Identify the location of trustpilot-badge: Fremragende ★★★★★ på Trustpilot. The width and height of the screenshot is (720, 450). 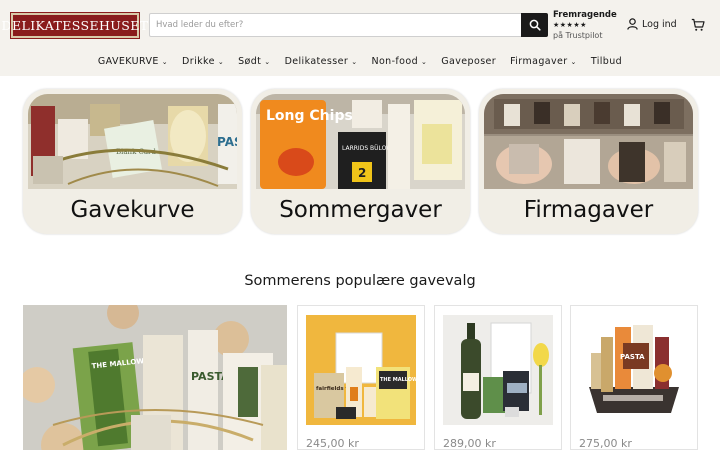
(588, 25).